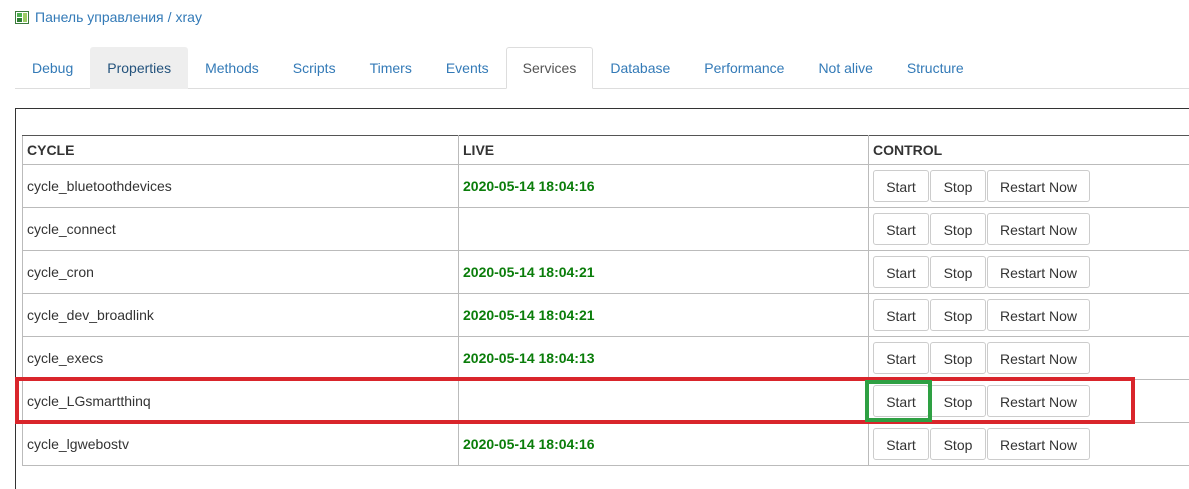 Image resolution: width=1189 pixels, height=489 pixels. What do you see at coordinates (241, 229) in the screenshot?
I see `cycle-name: cycle_connect` at bounding box center [241, 229].